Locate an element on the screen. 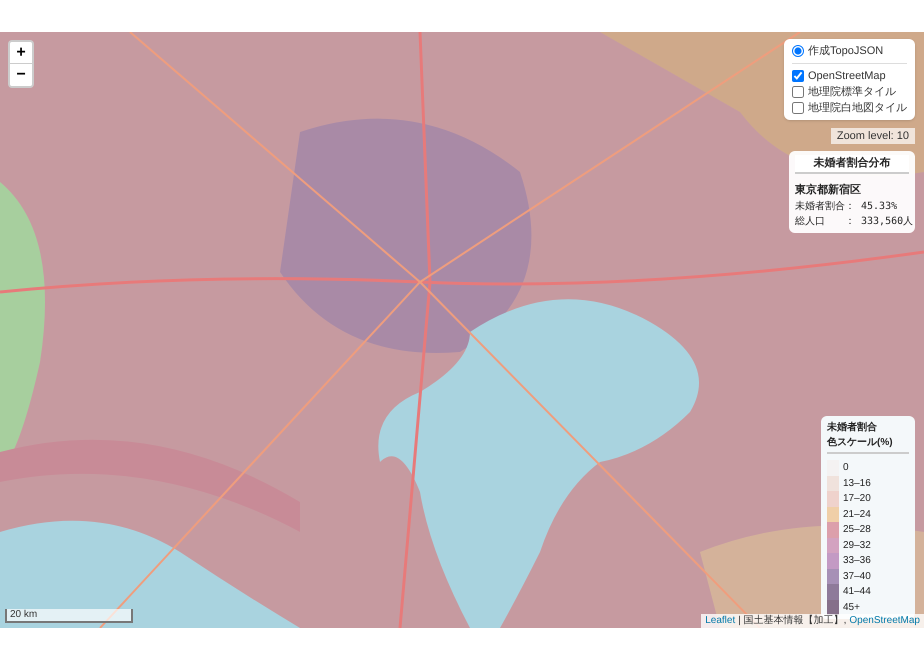 The image size is (924, 660). info-label: 総人口 ： is located at coordinates (825, 222).